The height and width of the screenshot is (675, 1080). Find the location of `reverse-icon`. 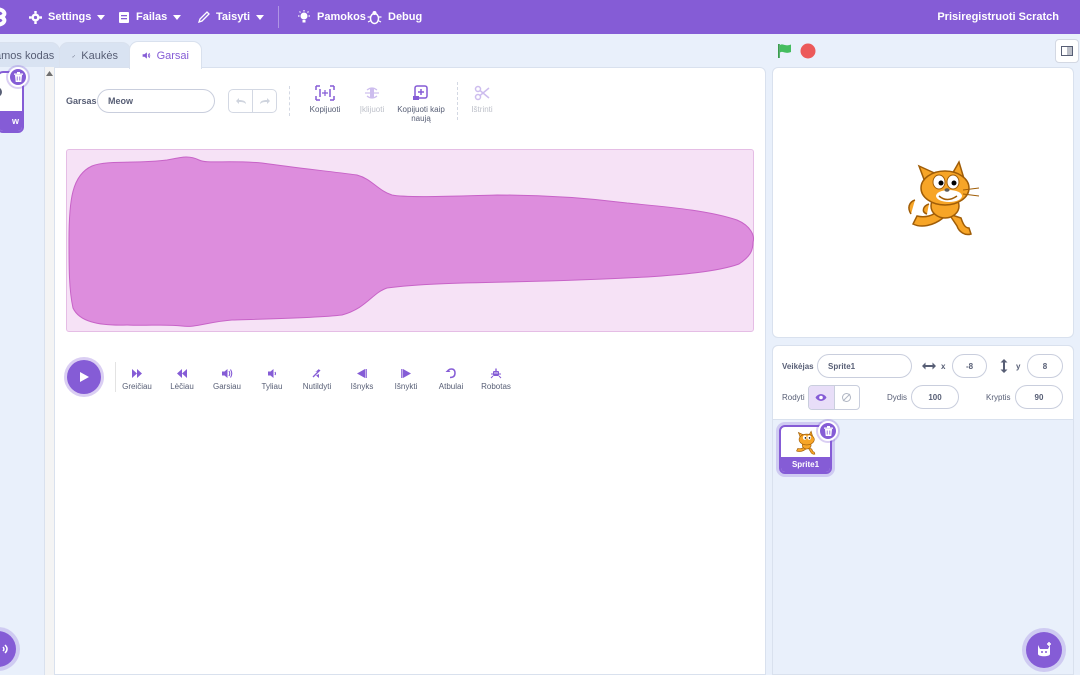

reverse-icon is located at coordinates (450, 373).